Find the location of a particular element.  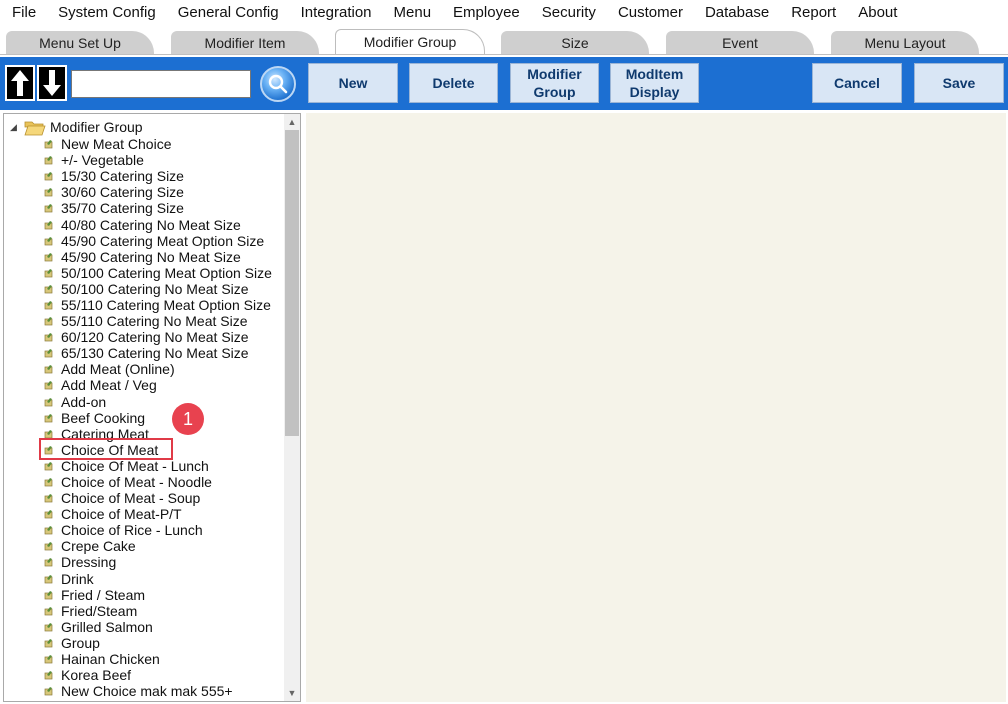

tree-item: 45/90 Catering Meat Option Size is located at coordinates (158, 241).